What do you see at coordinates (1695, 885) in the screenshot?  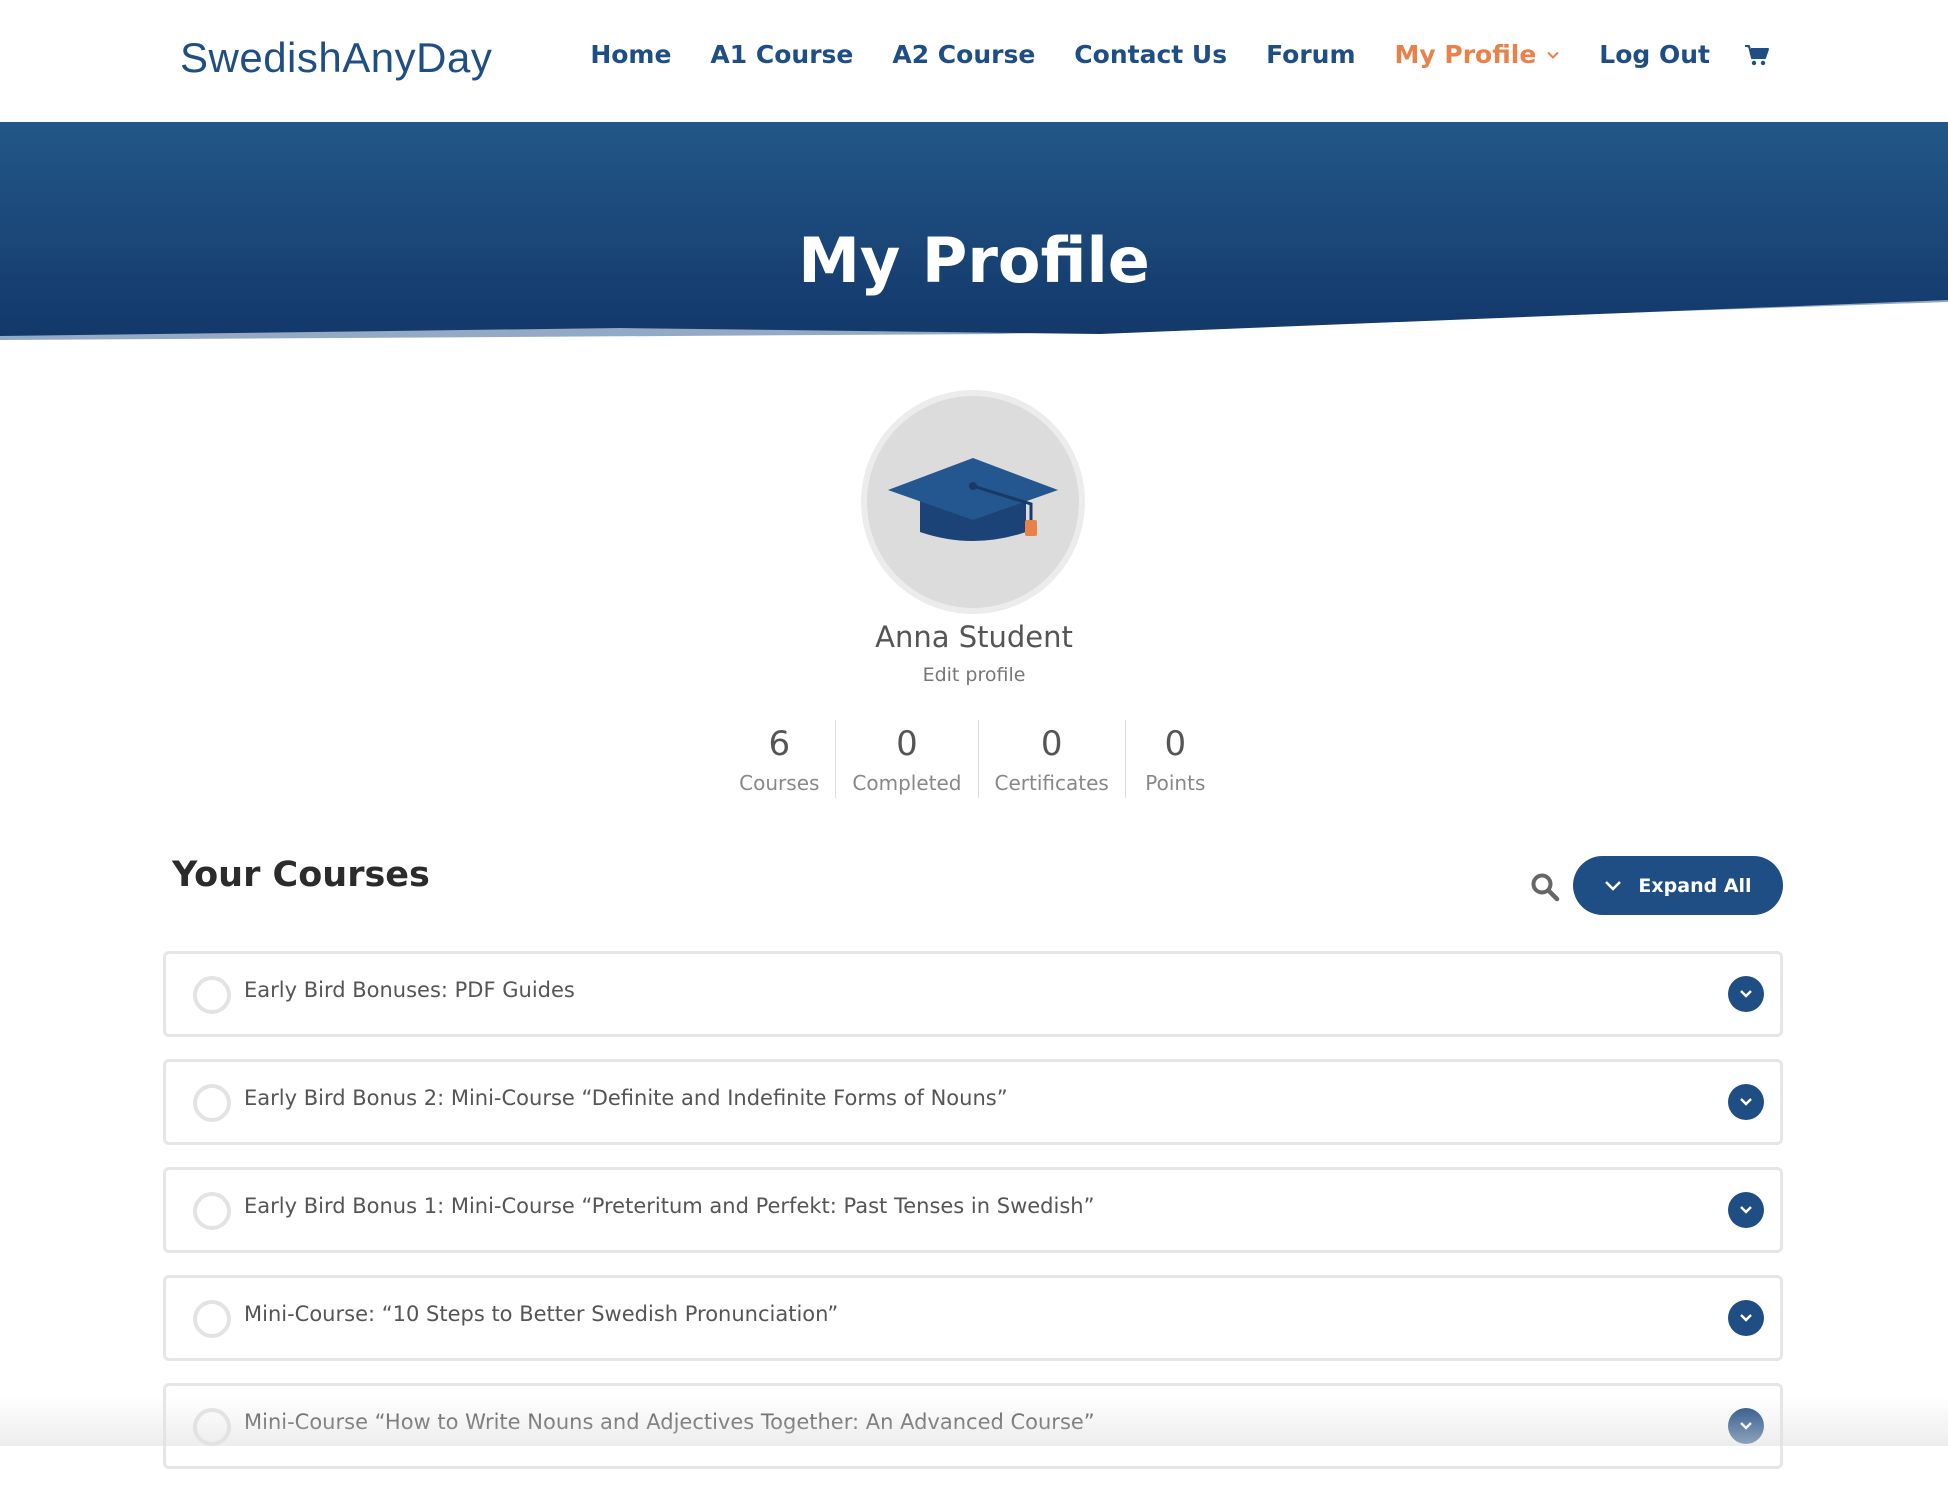 I see `expand-all-label: Expand All` at bounding box center [1695, 885].